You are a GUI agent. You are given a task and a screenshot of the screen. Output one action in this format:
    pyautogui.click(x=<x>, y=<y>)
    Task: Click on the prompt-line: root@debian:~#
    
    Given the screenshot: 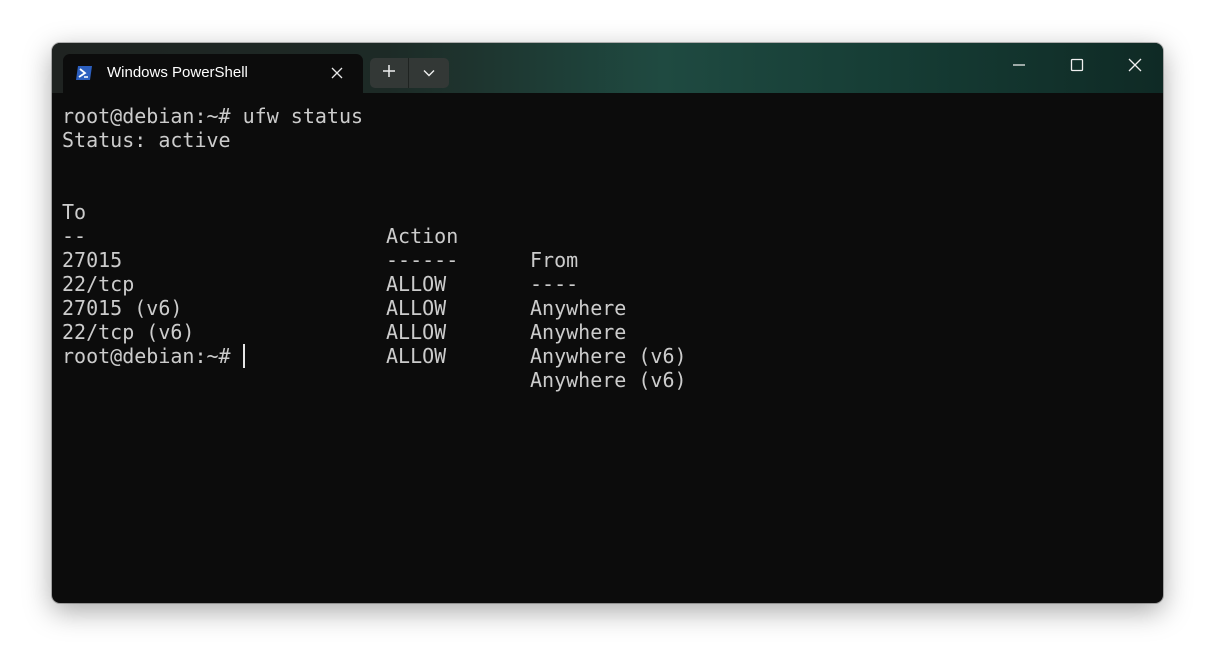 What is the action you would take?
    pyautogui.click(x=607, y=356)
    